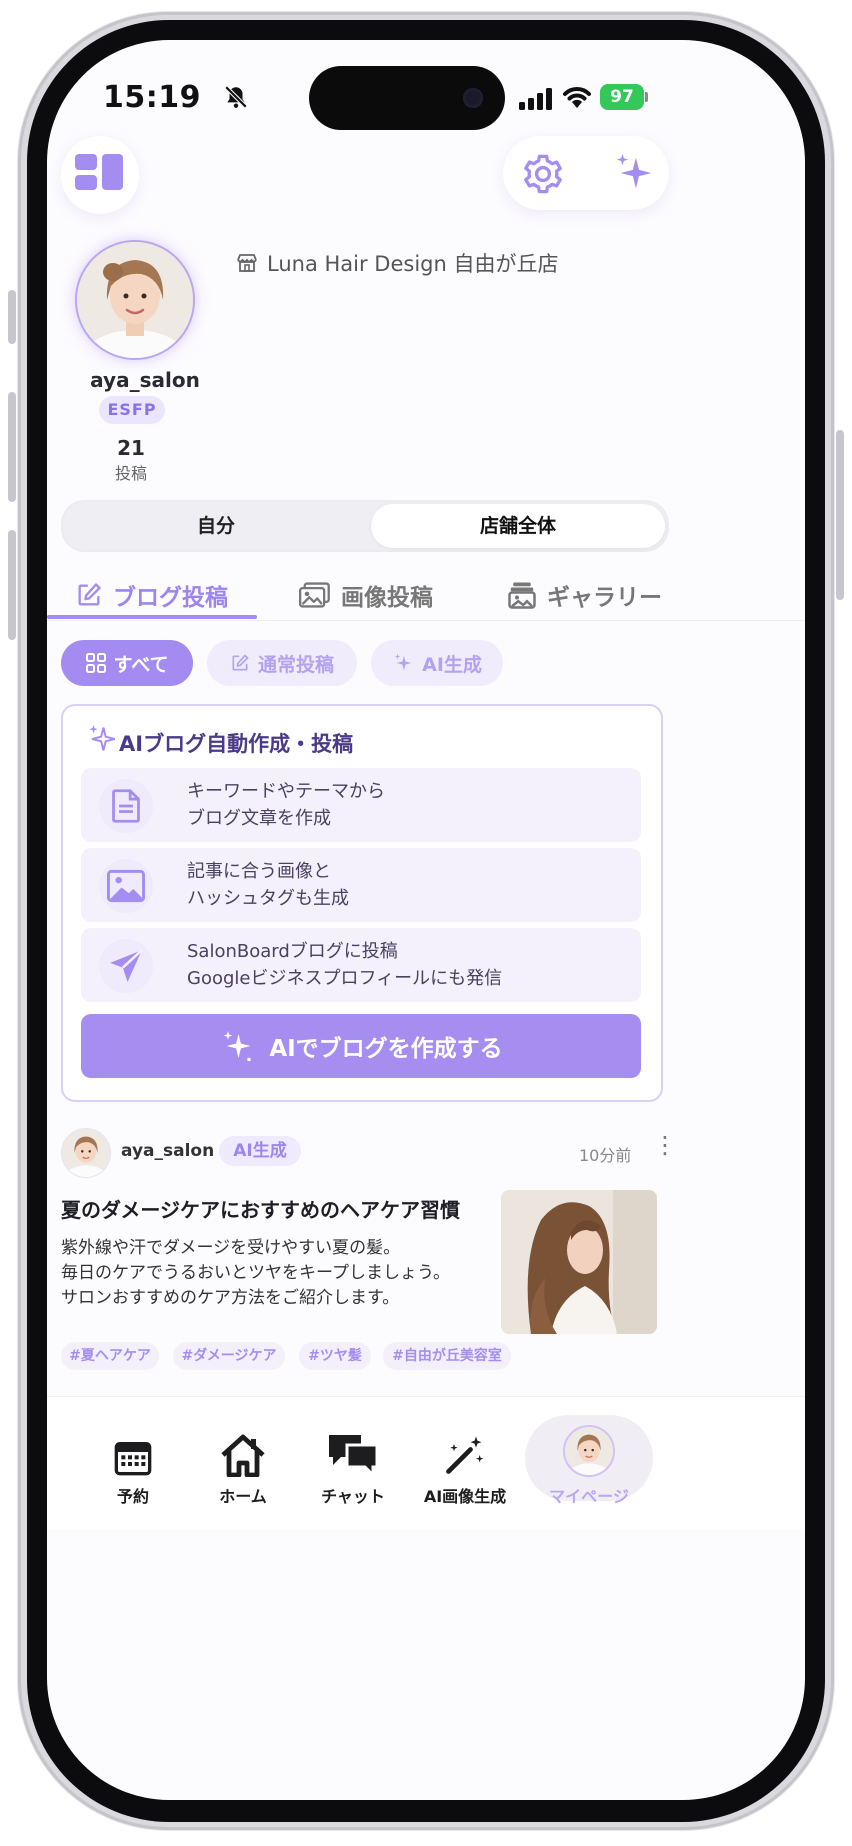 The image size is (852, 1846). I want to click on feature-row-image: 記事に合う画像と ハッシュタグも生成, so click(361, 885).